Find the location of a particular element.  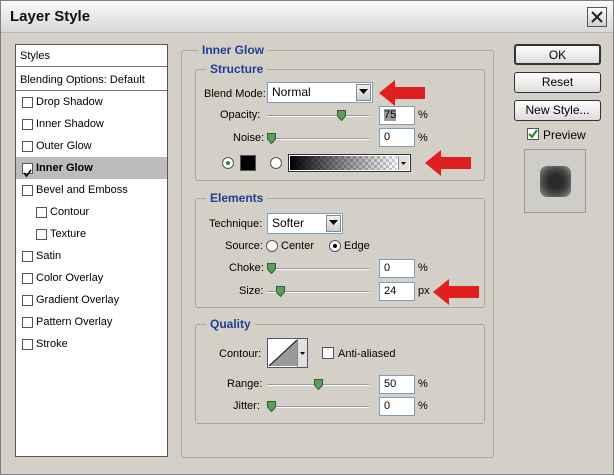

jitter-slider is located at coordinates (318, 407).